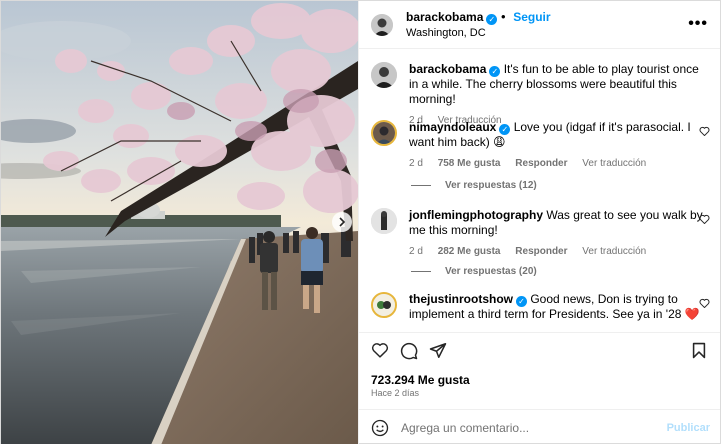 Image resolution: width=721 pixels, height=444 pixels. What do you see at coordinates (461, 299) in the screenshot?
I see `comment-author: thejustinrootshow` at bounding box center [461, 299].